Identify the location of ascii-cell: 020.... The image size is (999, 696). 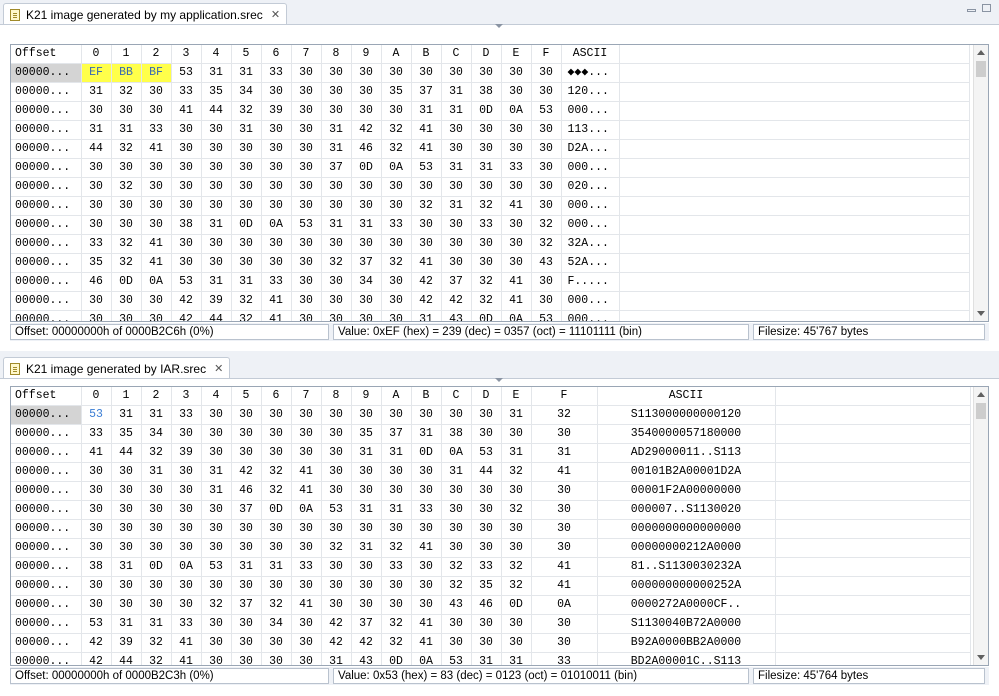
(590, 187).